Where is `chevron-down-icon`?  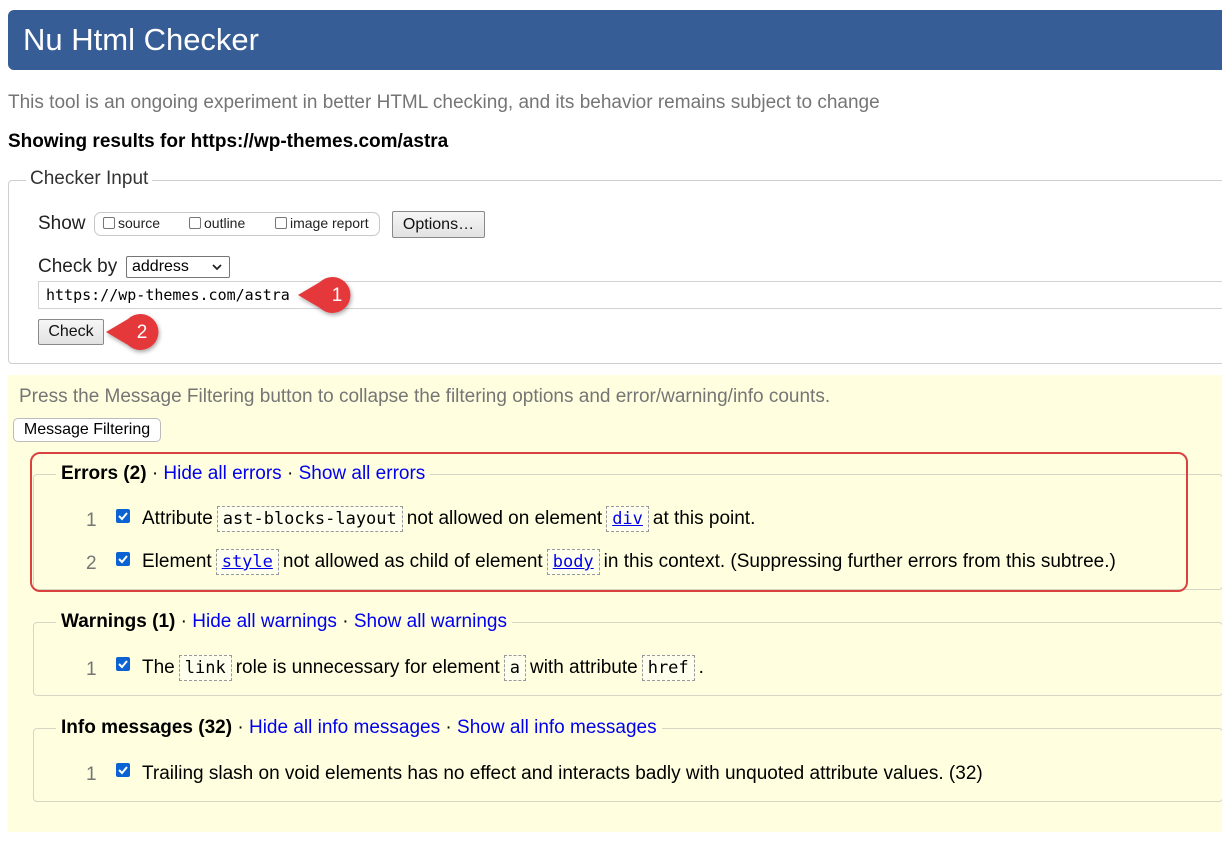 chevron-down-icon is located at coordinates (217, 270).